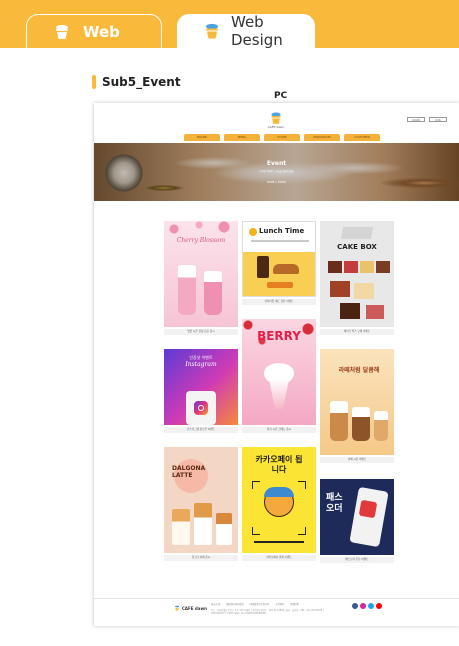 The image size is (459, 646). I want to click on event-thumbnail: 인증샷 이벤트 Instagram, so click(201, 387).